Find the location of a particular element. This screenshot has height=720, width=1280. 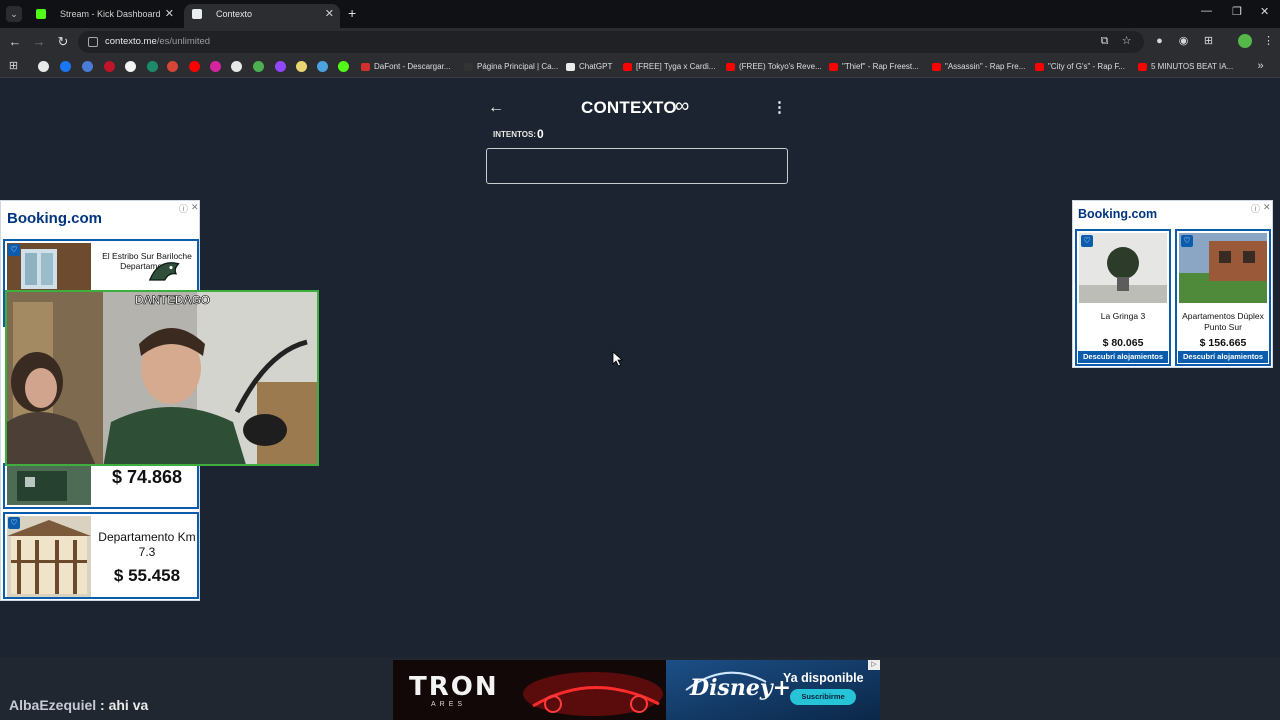

facebook-icon is located at coordinates (65, 66).